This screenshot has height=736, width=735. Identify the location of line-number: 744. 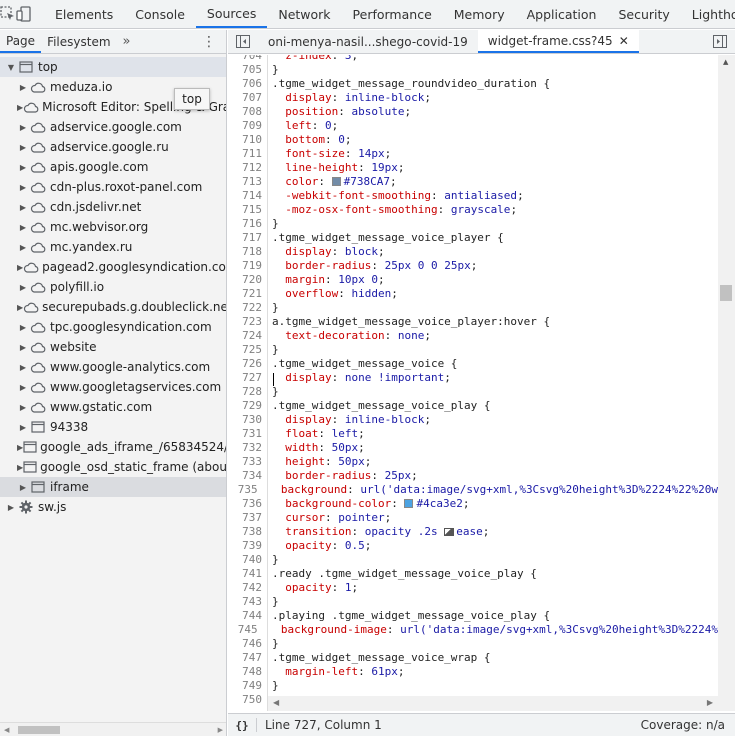
(247, 616).